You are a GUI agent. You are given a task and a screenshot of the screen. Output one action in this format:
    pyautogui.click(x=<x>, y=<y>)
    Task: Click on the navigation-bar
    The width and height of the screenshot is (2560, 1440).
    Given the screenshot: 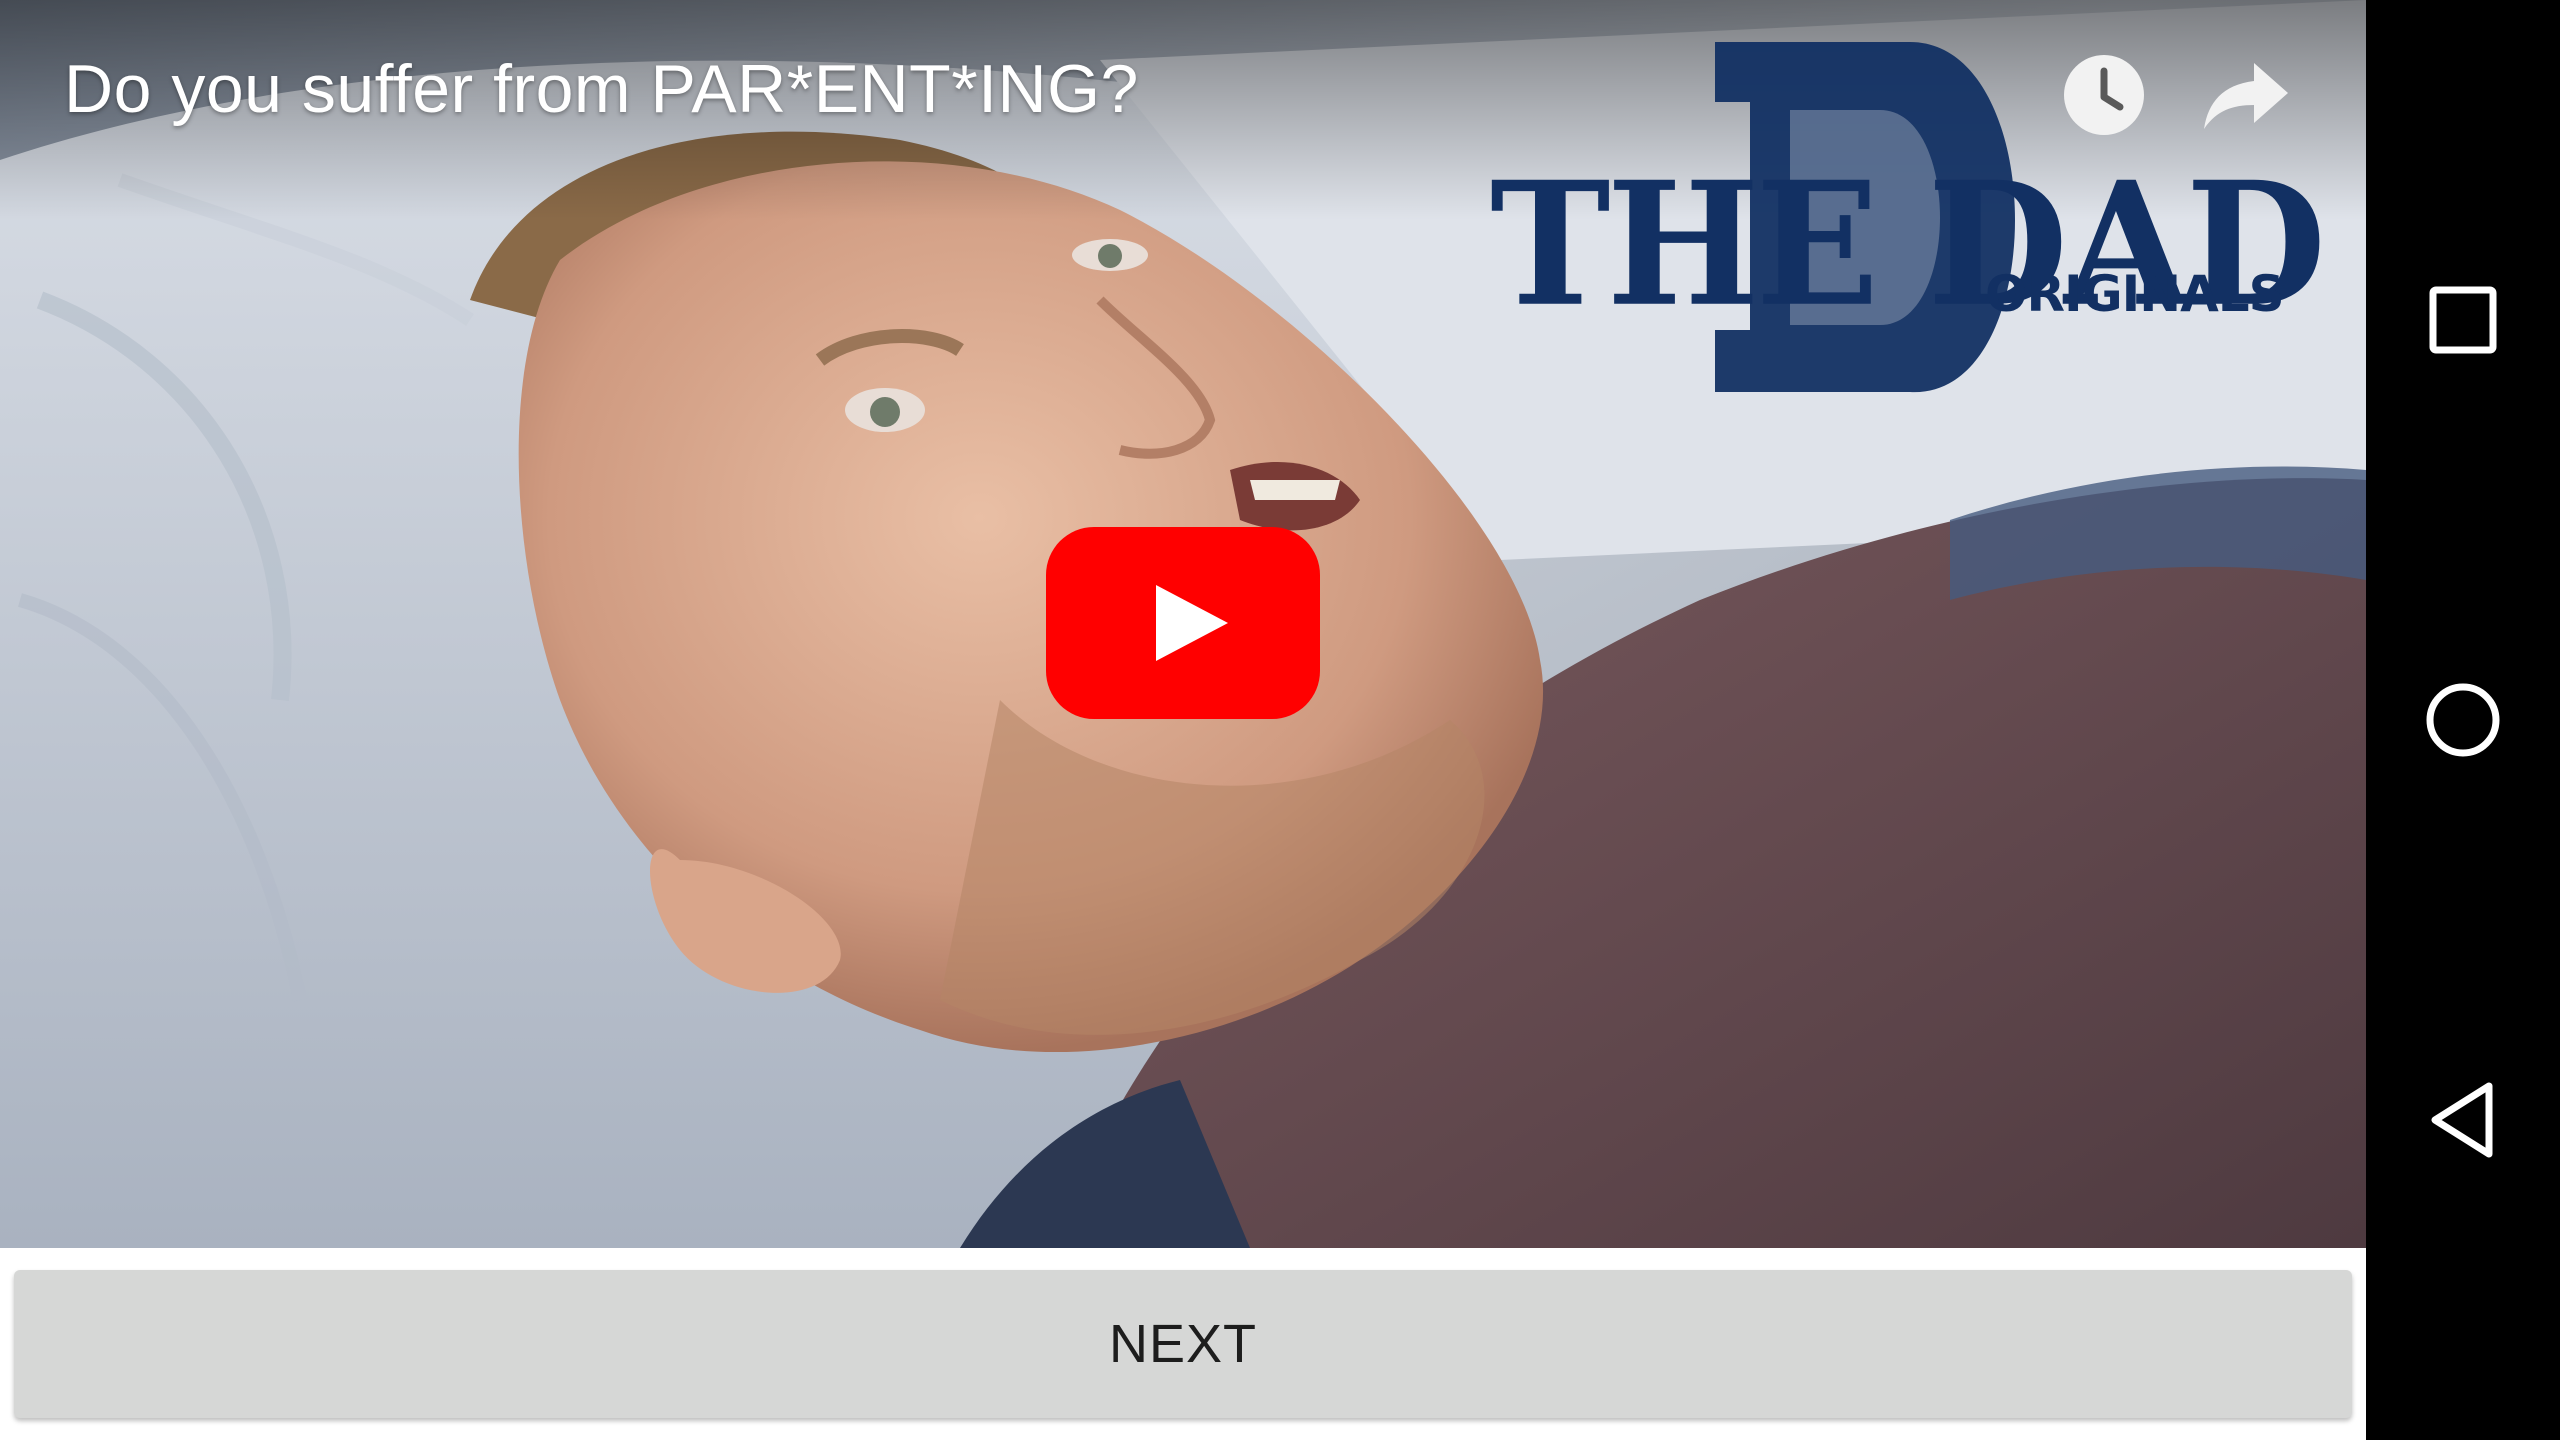 What is the action you would take?
    pyautogui.click(x=2463, y=720)
    